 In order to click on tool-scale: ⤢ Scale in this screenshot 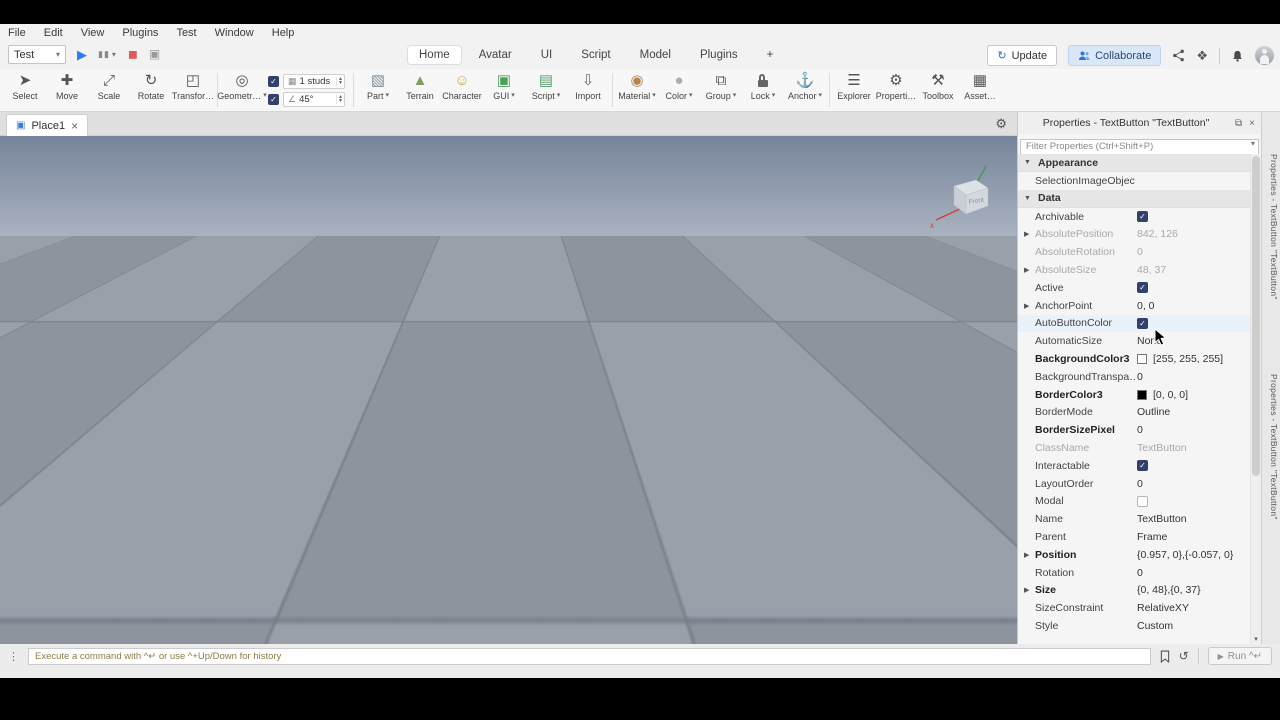, I will do `click(109, 90)`.